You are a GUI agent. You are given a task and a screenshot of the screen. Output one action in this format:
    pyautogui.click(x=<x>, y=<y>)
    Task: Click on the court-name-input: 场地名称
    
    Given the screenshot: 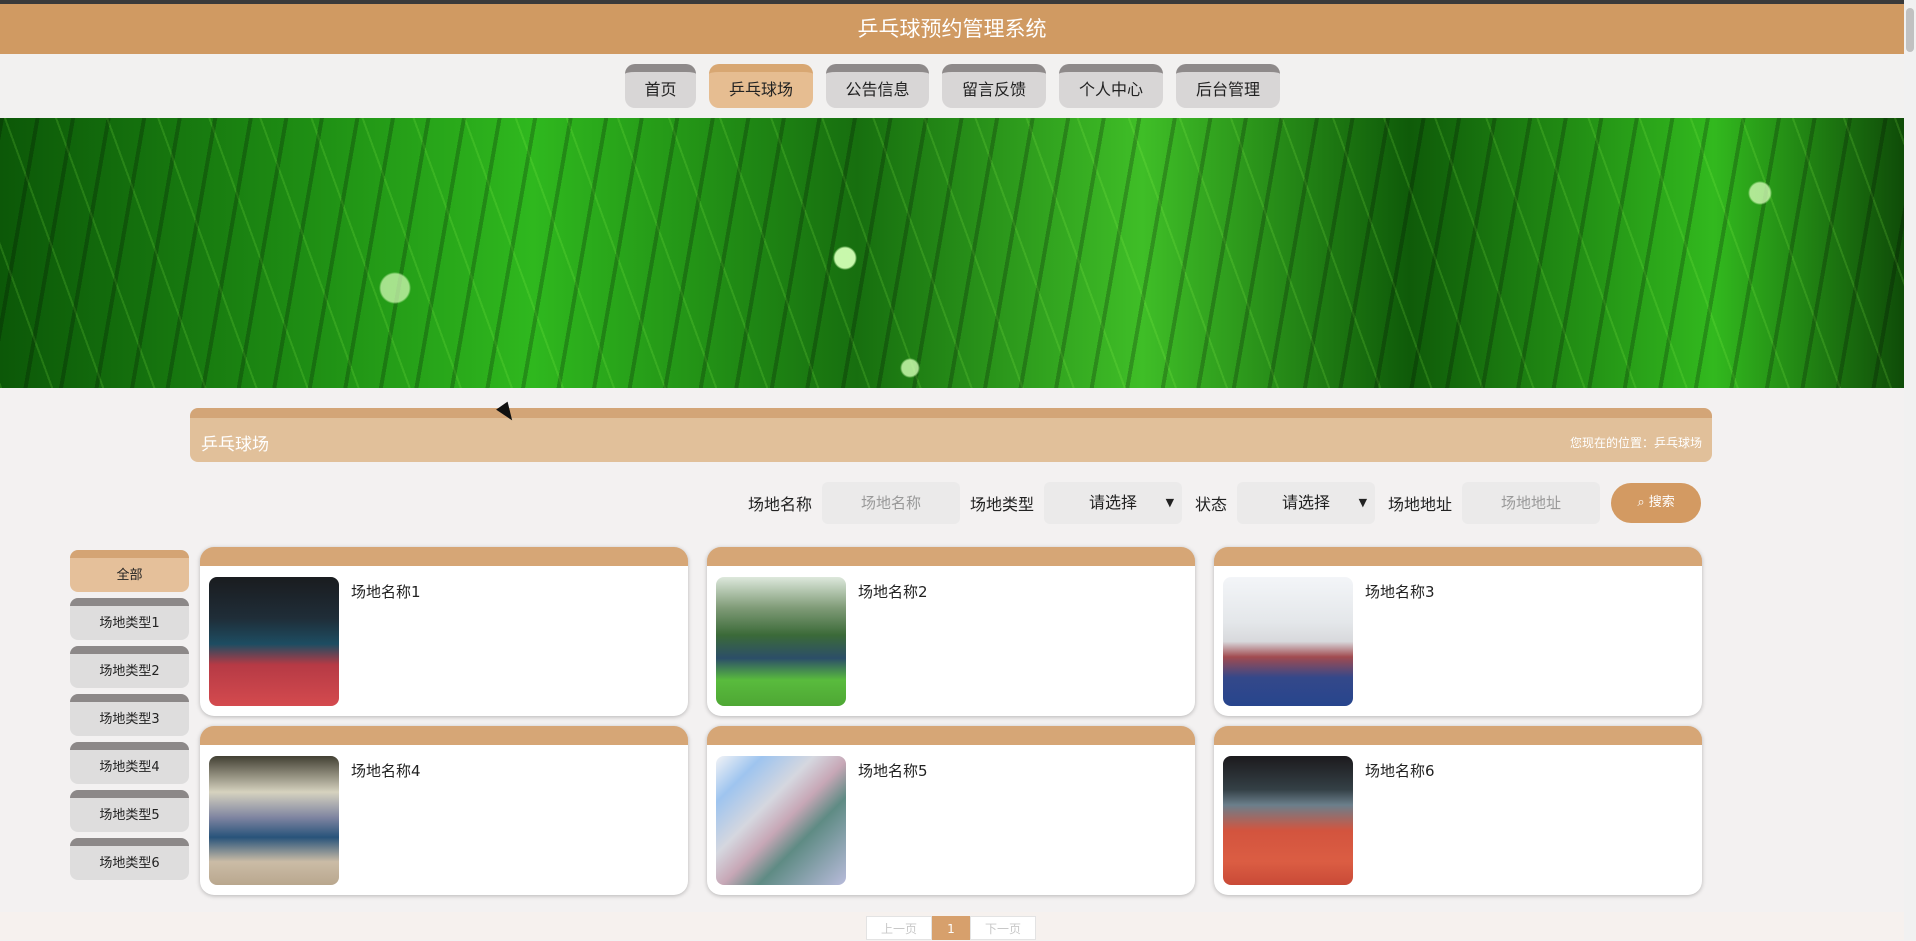 What is the action you would take?
    pyautogui.click(x=891, y=503)
    